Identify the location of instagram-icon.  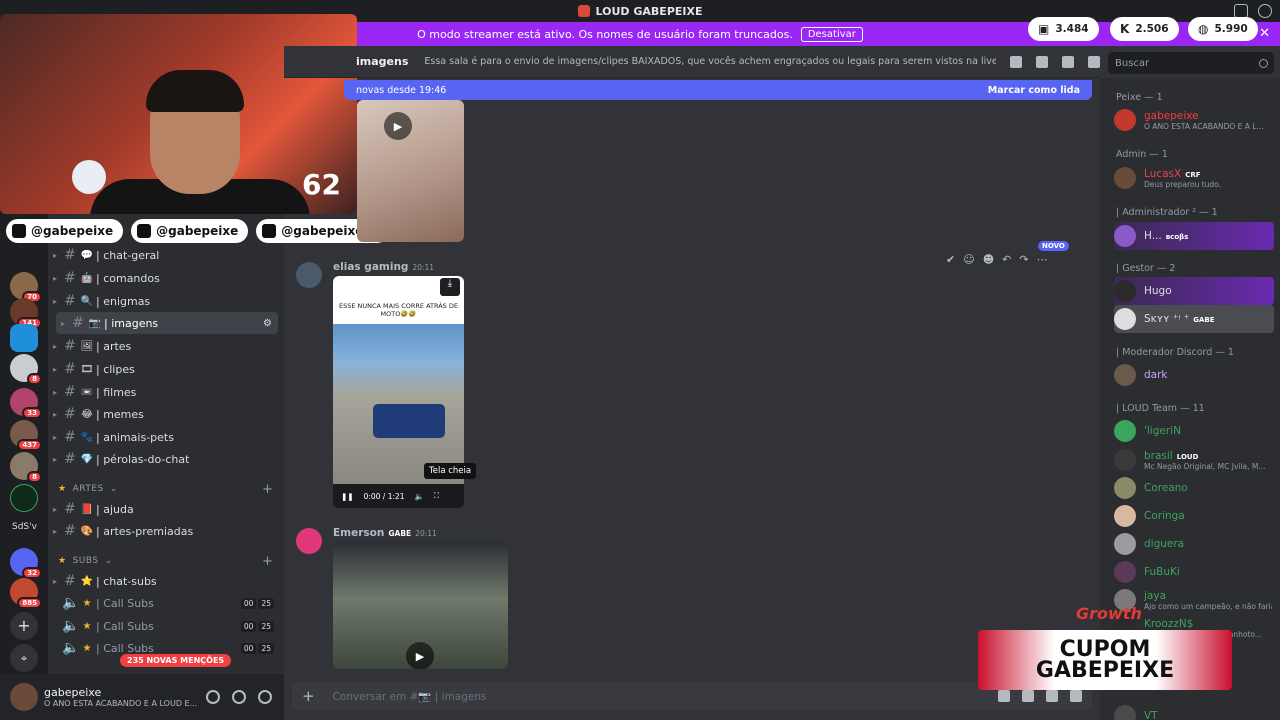
(144, 231).